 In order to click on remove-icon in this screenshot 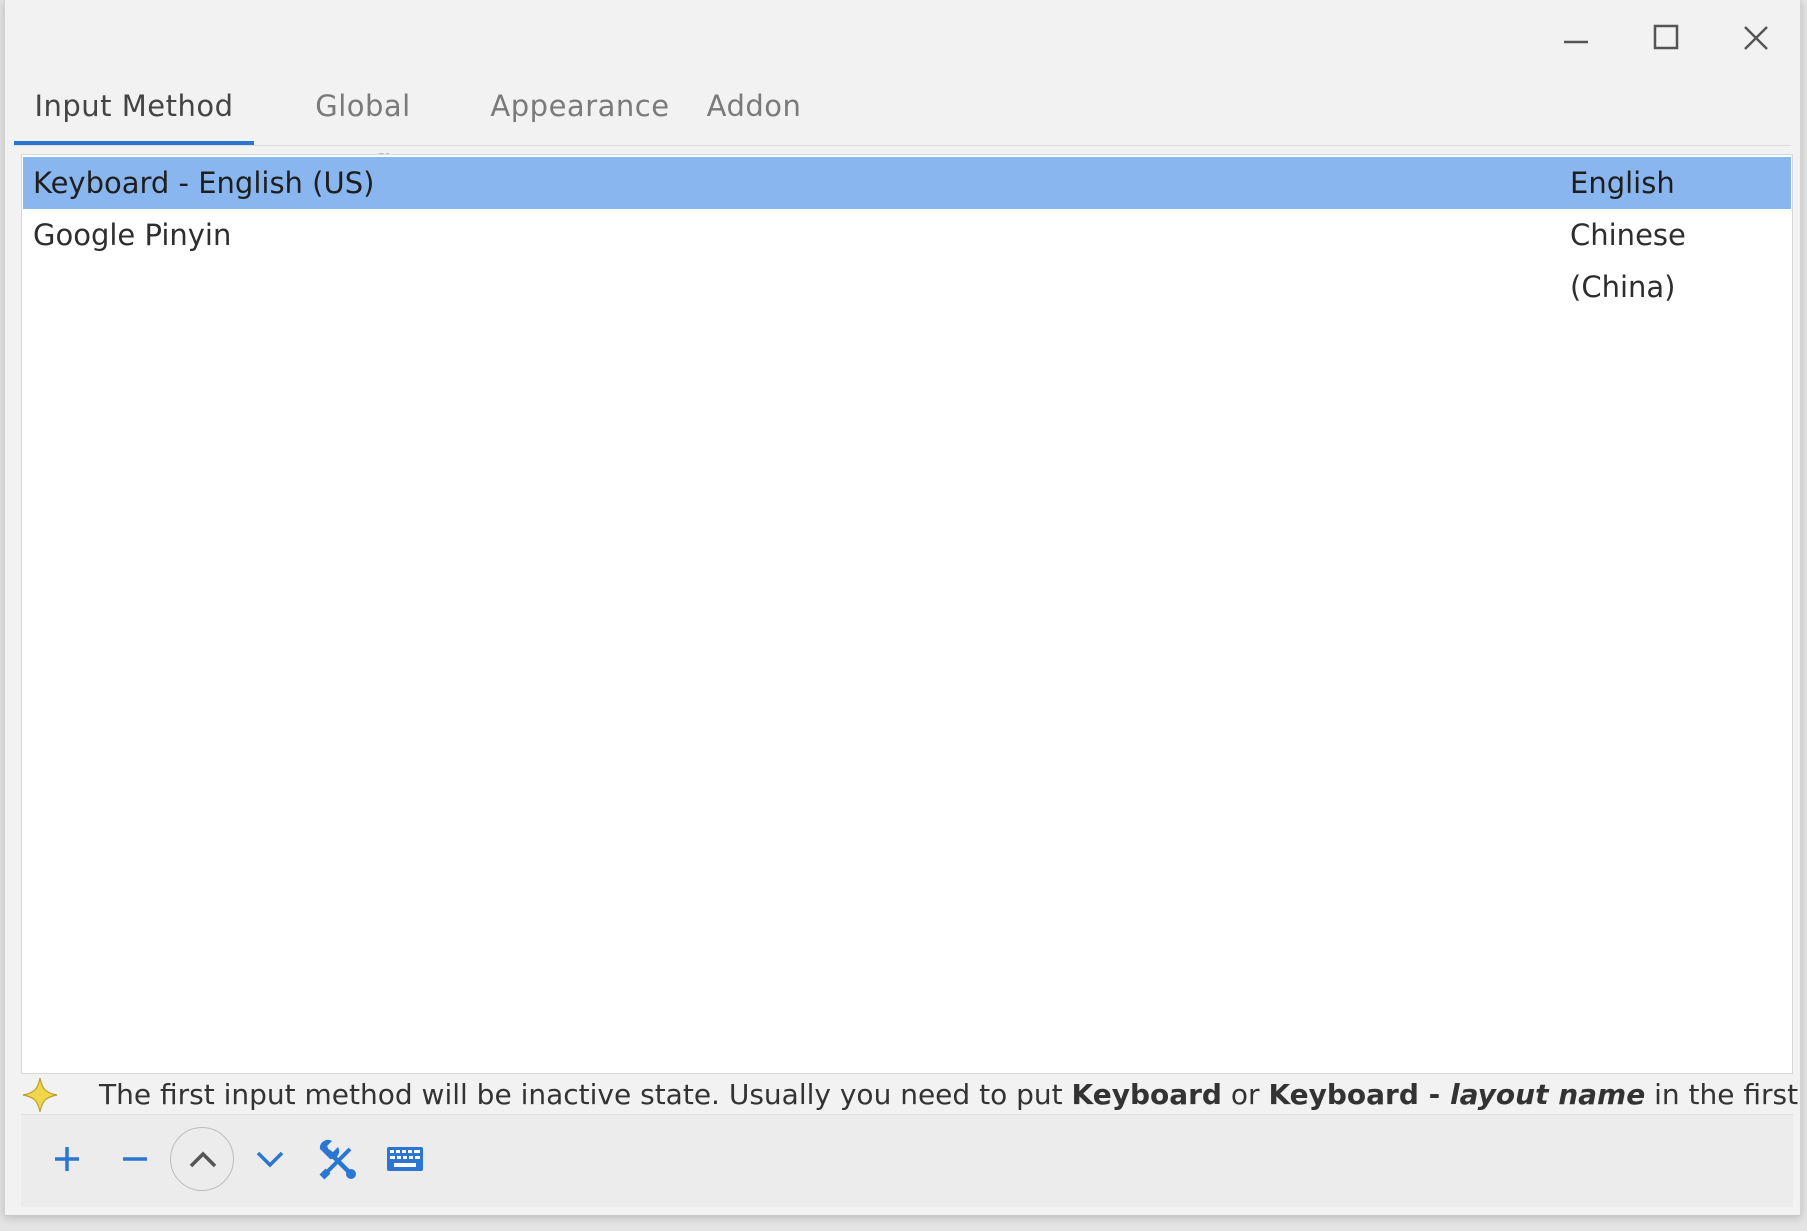, I will do `click(135, 1159)`.